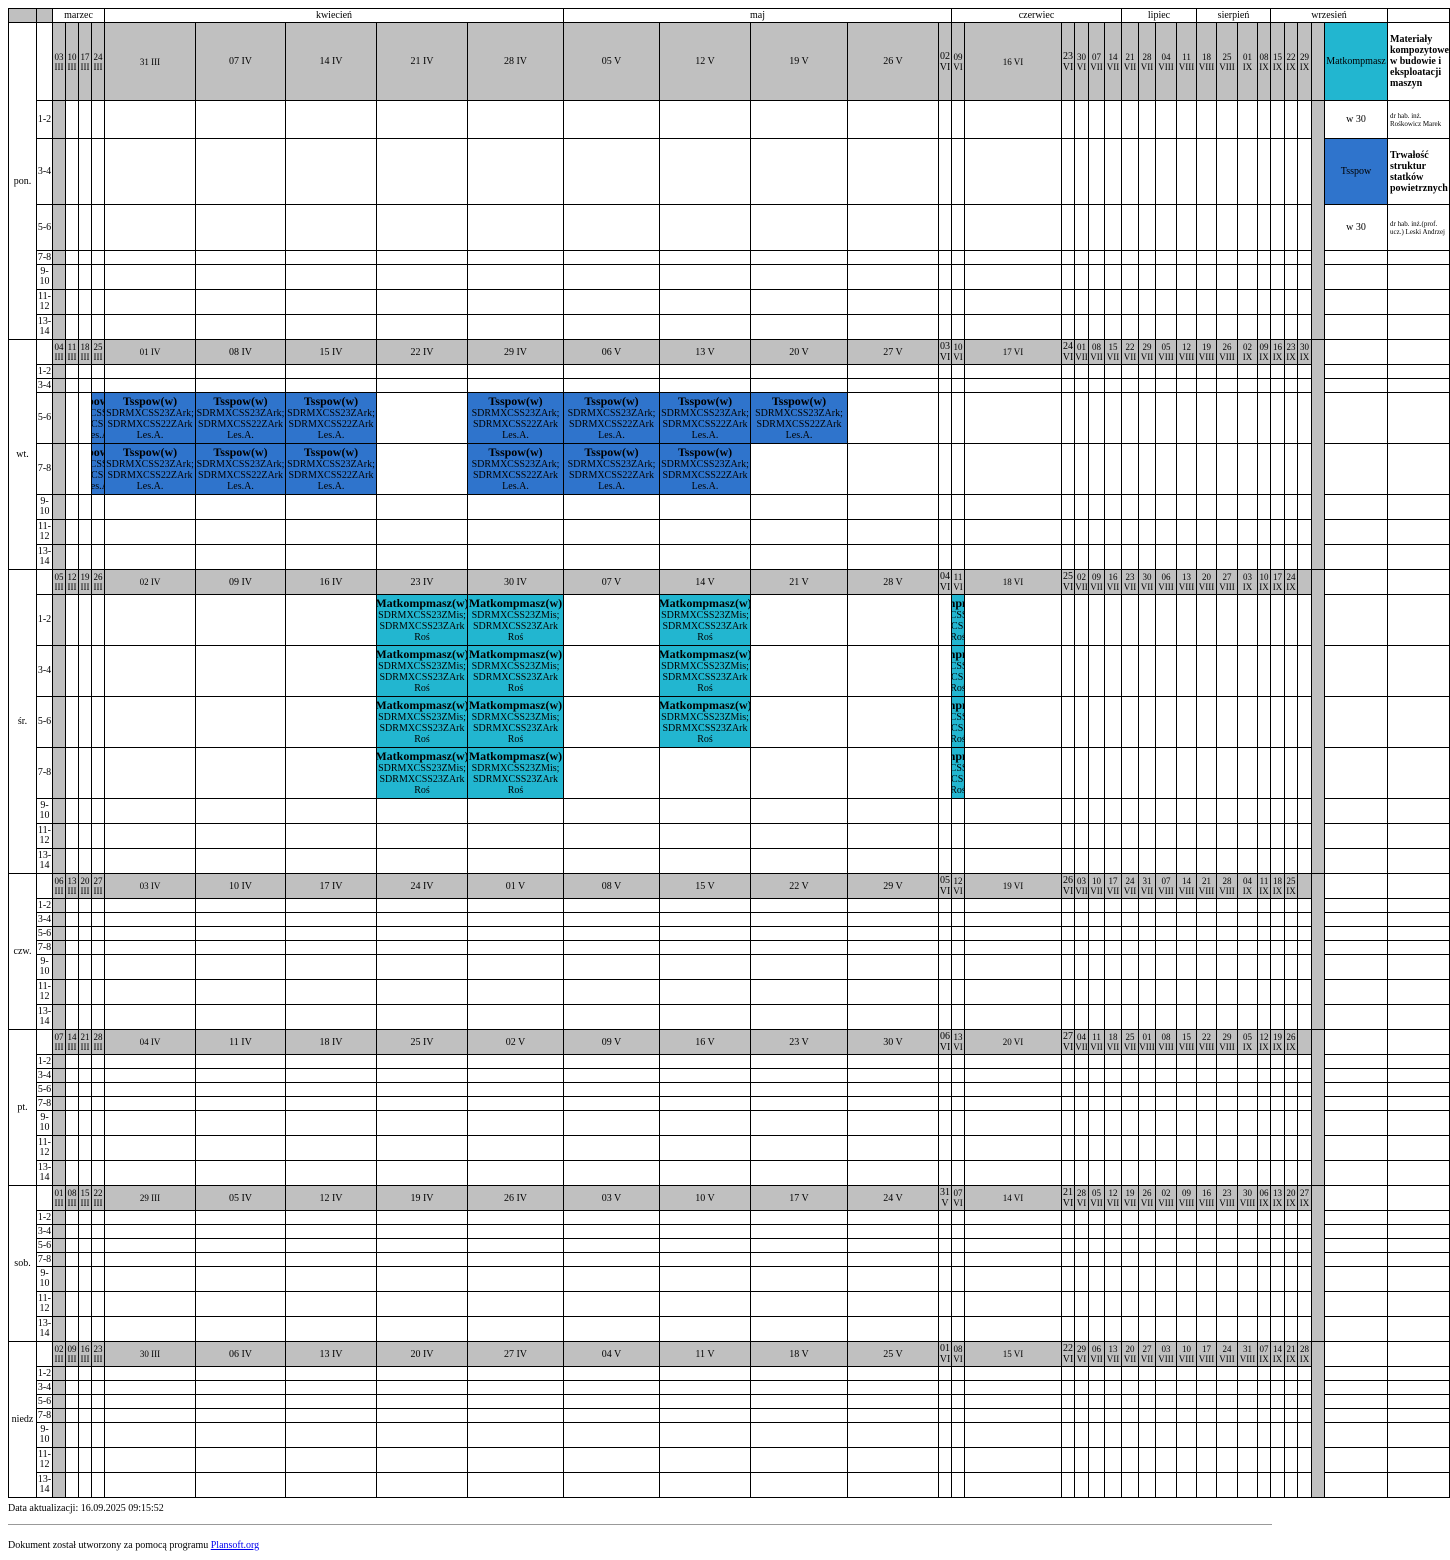 The width and height of the screenshot is (1450, 1560). What do you see at coordinates (235, 1545) in the screenshot?
I see `plansoft-link: Plansoft.org` at bounding box center [235, 1545].